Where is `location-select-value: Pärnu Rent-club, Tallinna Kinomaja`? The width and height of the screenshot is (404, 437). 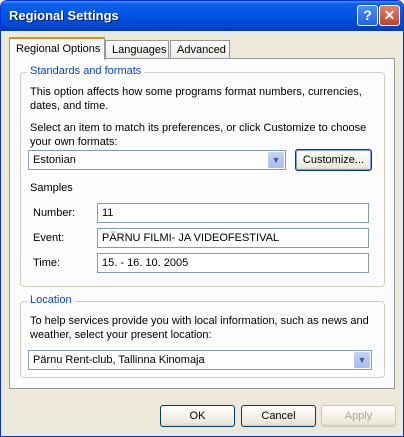
location-select-value: Pärnu Rent-club, Tallinna Kinomaja is located at coordinates (119, 360).